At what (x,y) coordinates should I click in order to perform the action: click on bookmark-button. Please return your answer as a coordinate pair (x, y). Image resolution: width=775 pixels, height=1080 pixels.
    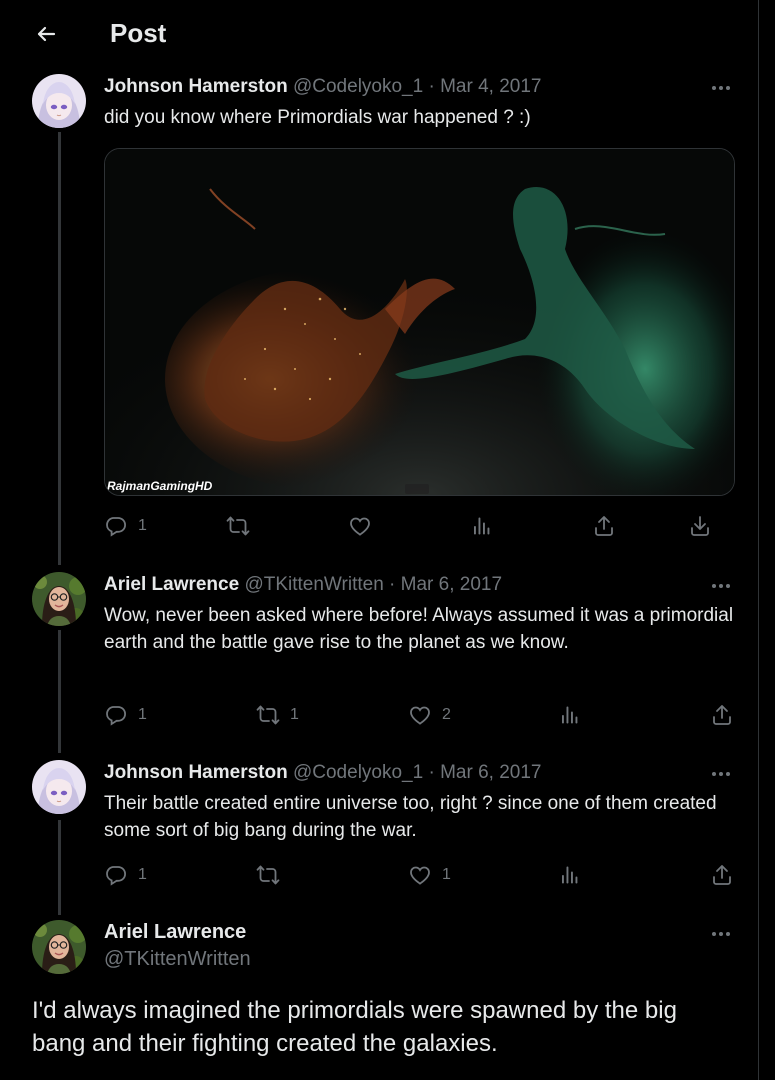
    Looking at the image, I should click on (700, 526).